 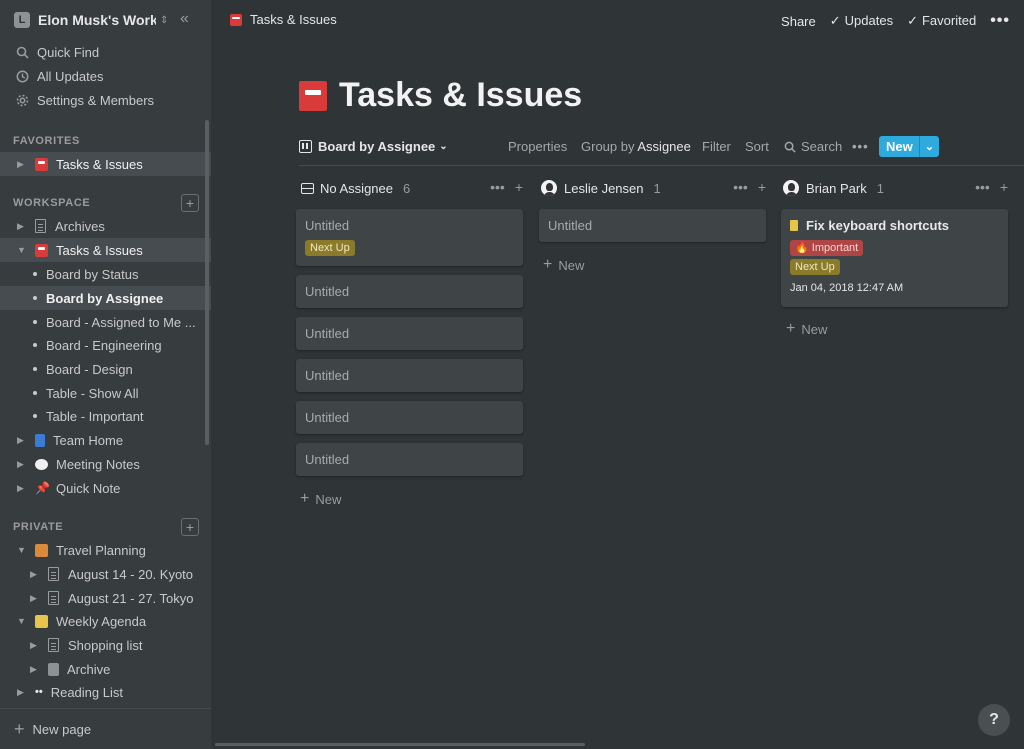 What do you see at coordinates (941, 21) in the screenshot?
I see `favorited-button: ✓ Favorited` at bounding box center [941, 21].